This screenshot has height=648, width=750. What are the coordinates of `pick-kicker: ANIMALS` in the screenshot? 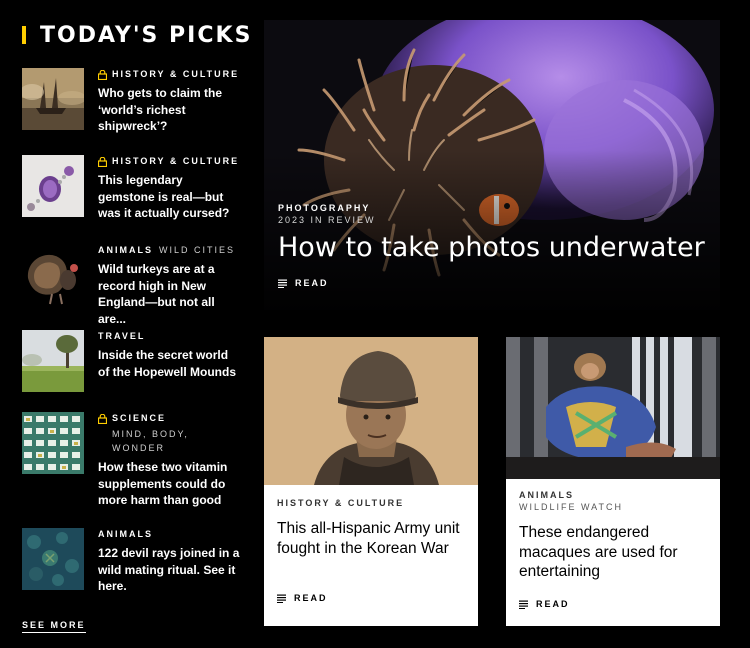 It's located at (170, 534).